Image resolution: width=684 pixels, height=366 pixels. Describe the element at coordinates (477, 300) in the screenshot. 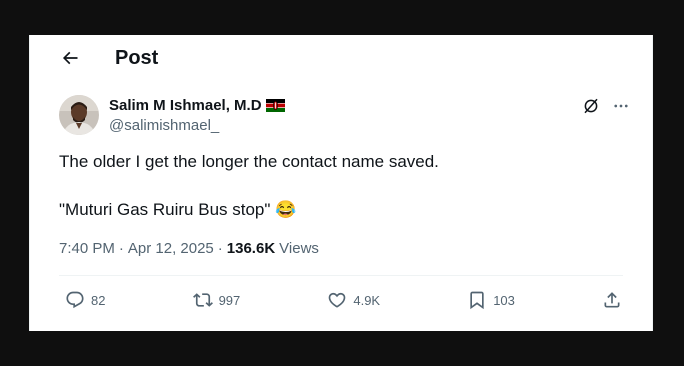

I see `bookmark-icon` at that location.